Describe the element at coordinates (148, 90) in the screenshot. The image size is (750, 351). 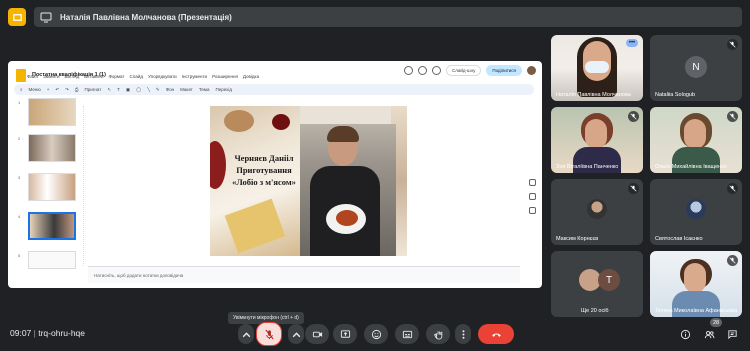
I see `line-icon: ╲` at that location.